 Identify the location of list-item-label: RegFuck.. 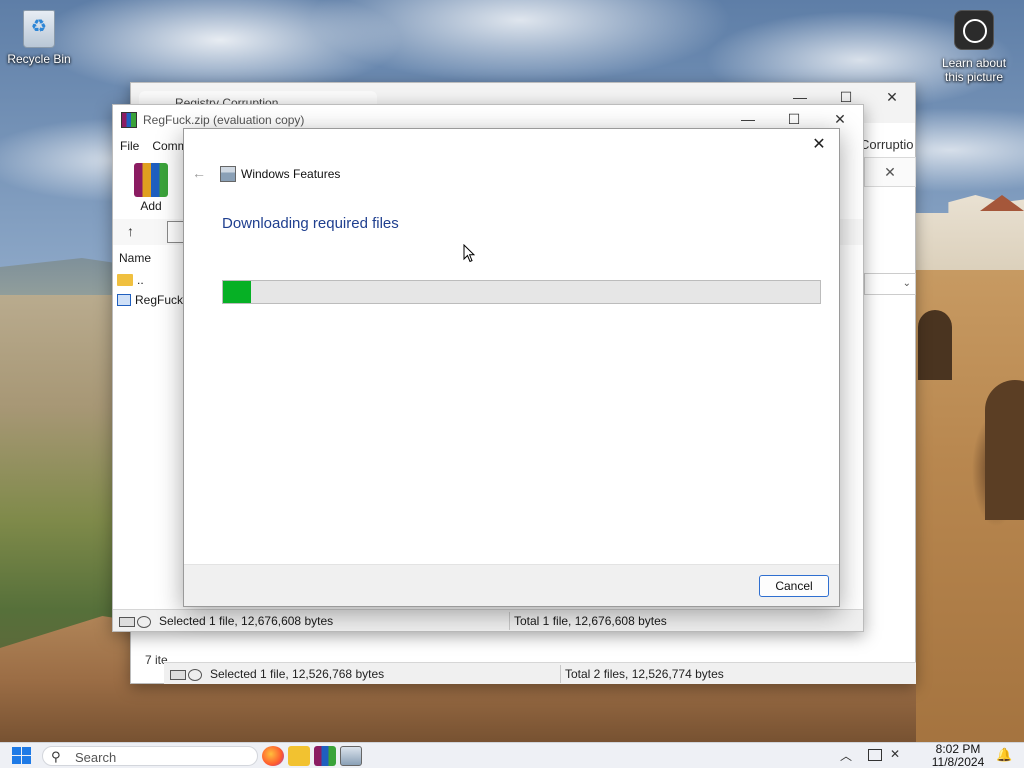
(161, 300).